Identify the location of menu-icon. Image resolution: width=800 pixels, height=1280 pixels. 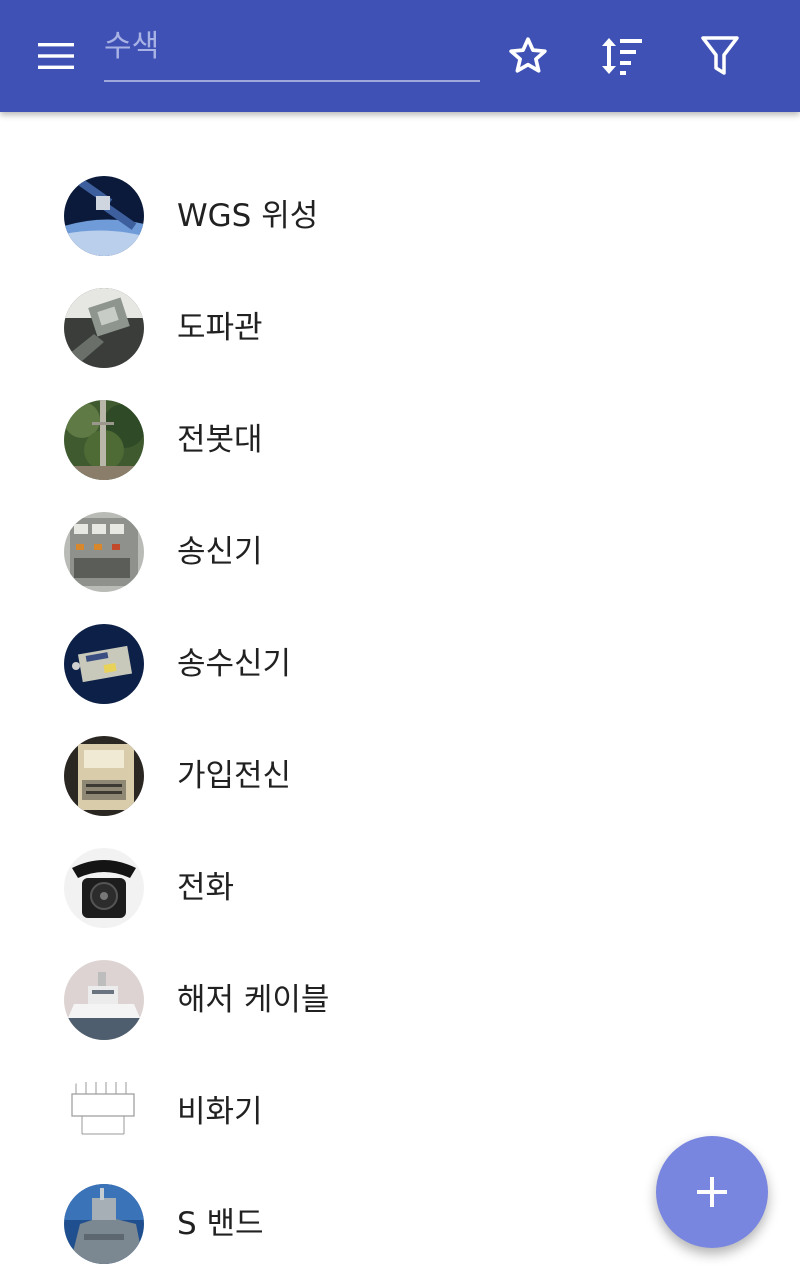
(56, 56).